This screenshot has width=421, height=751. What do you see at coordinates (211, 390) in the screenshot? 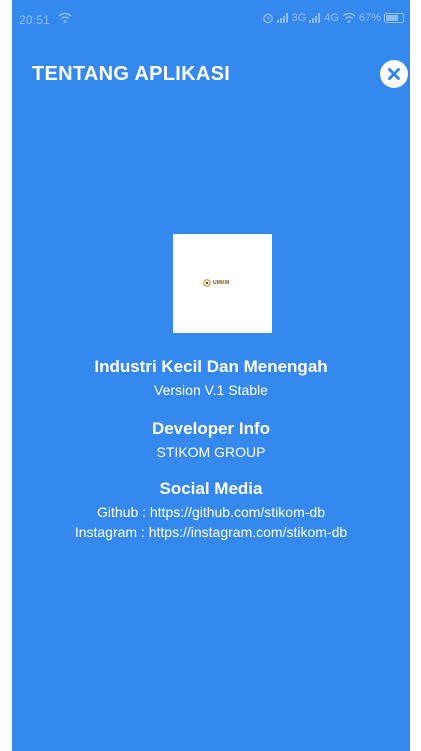
I see `app-version: Version V.1 Stable` at bounding box center [211, 390].